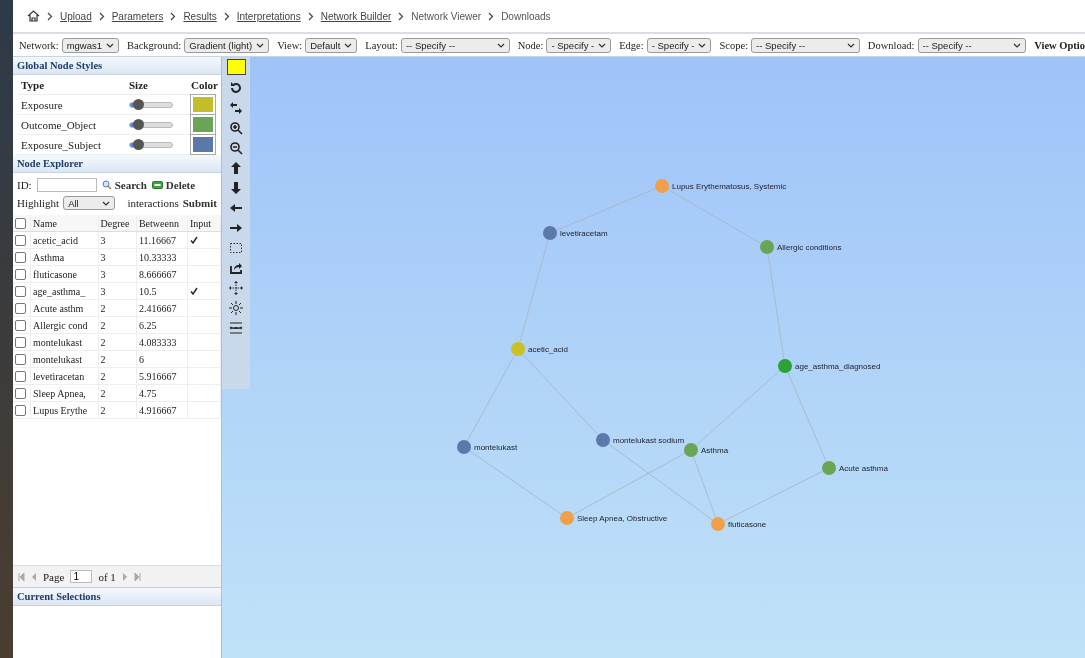 The height and width of the screenshot is (658, 1085). Describe the element at coordinates (64, 325) in the screenshot. I see `table-cell: Allergic cond` at that location.